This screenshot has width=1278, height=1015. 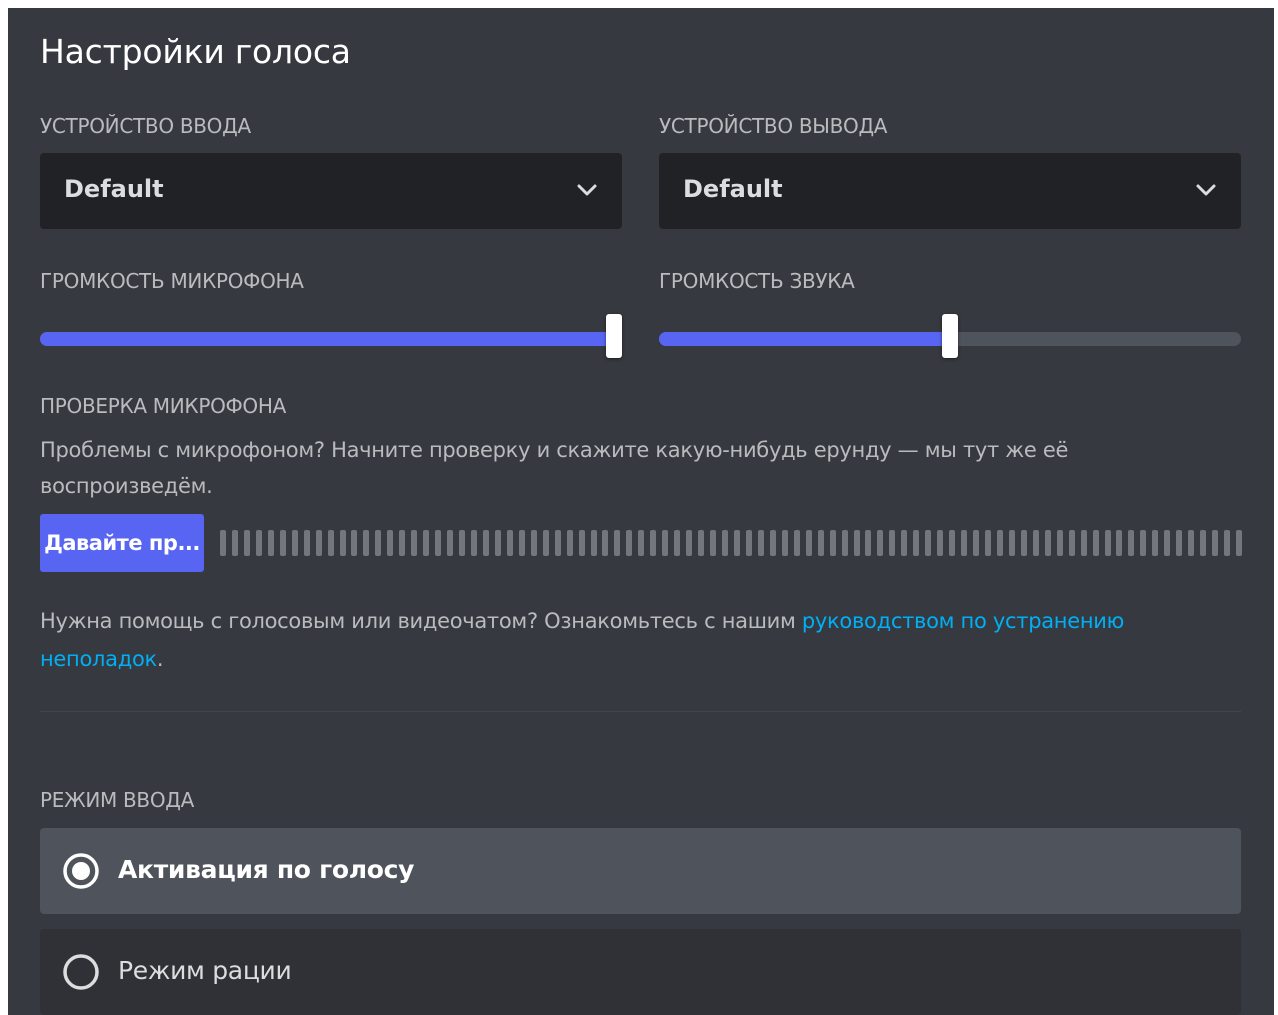 What do you see at coordinates (172, 281) in the screenshot?
I see `mic-volume-label: ГРОМКОСТЬ МИКРОФОНА` at bounding box center [172, 281].